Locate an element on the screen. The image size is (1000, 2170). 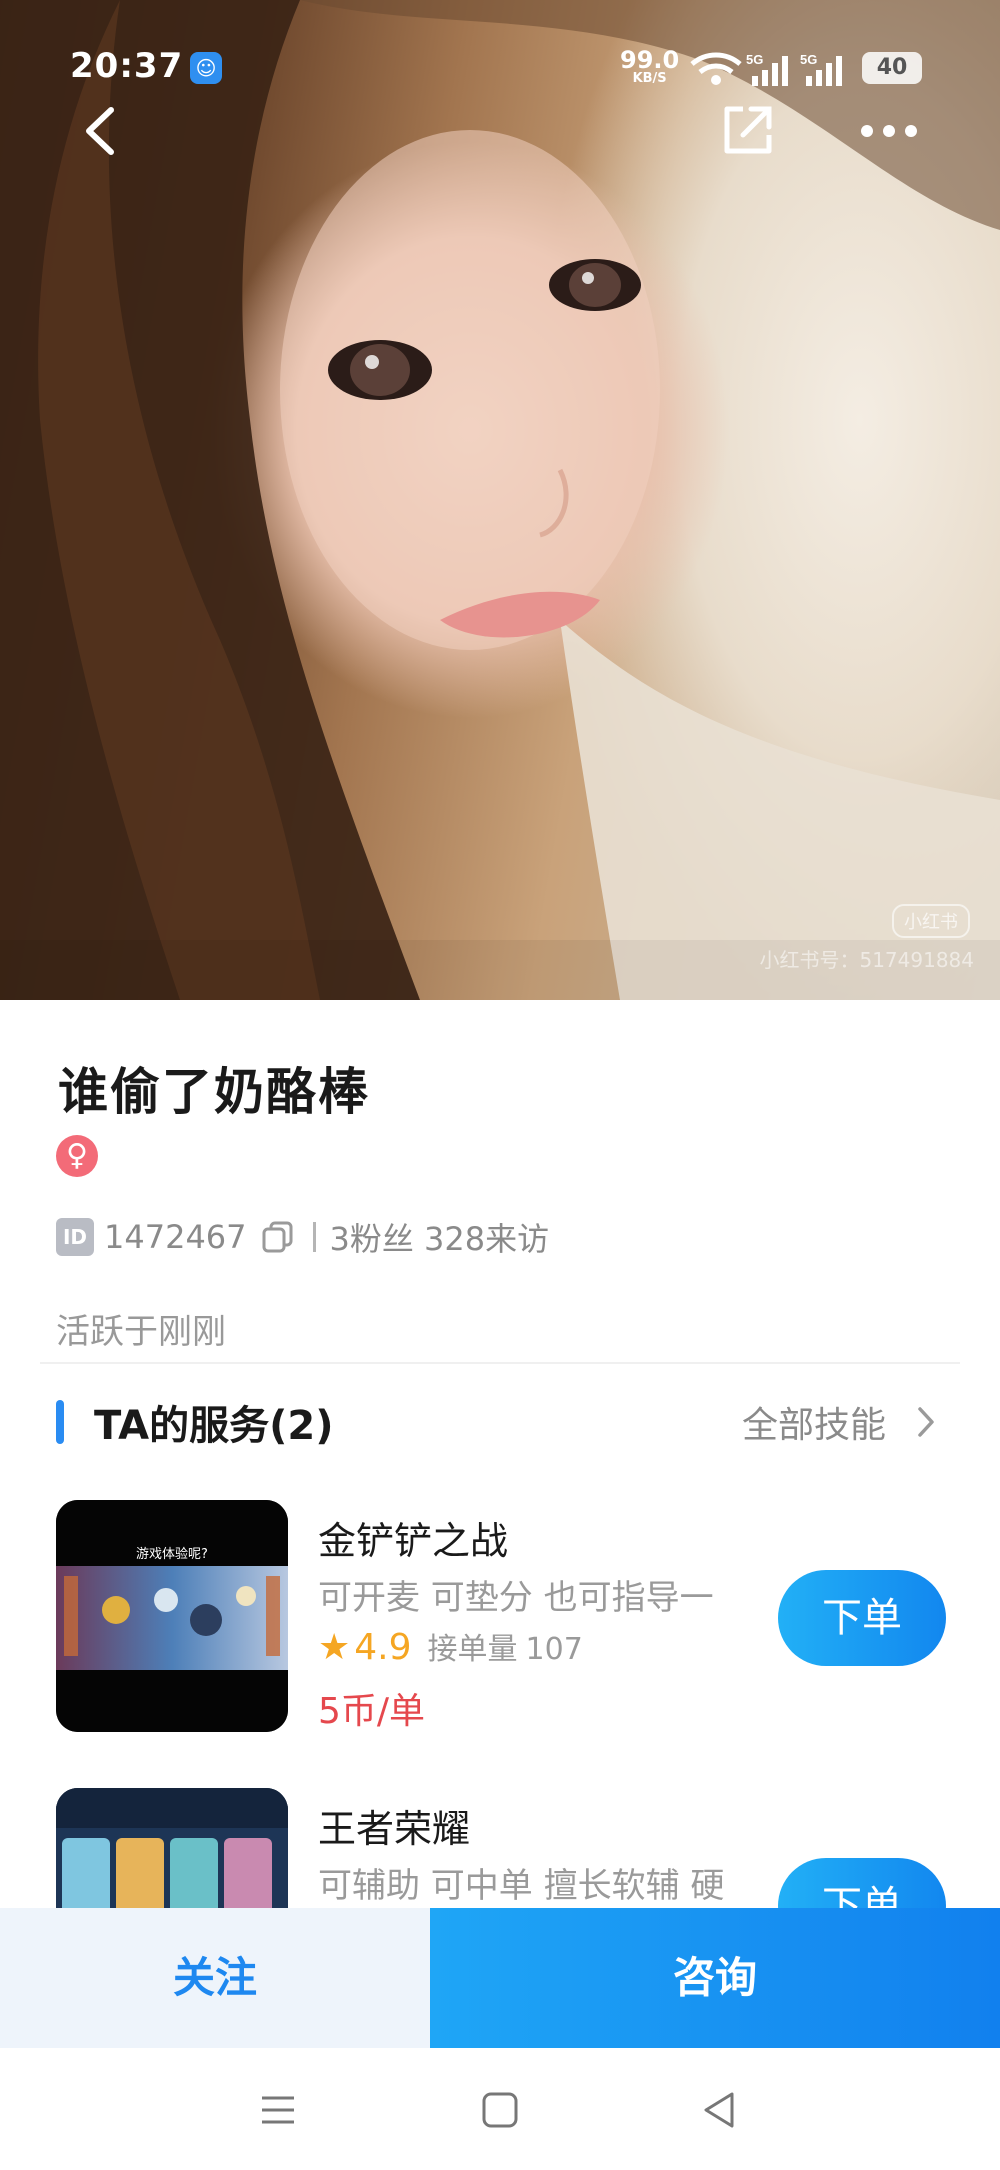
back-button is located at coordinates (101, 131).